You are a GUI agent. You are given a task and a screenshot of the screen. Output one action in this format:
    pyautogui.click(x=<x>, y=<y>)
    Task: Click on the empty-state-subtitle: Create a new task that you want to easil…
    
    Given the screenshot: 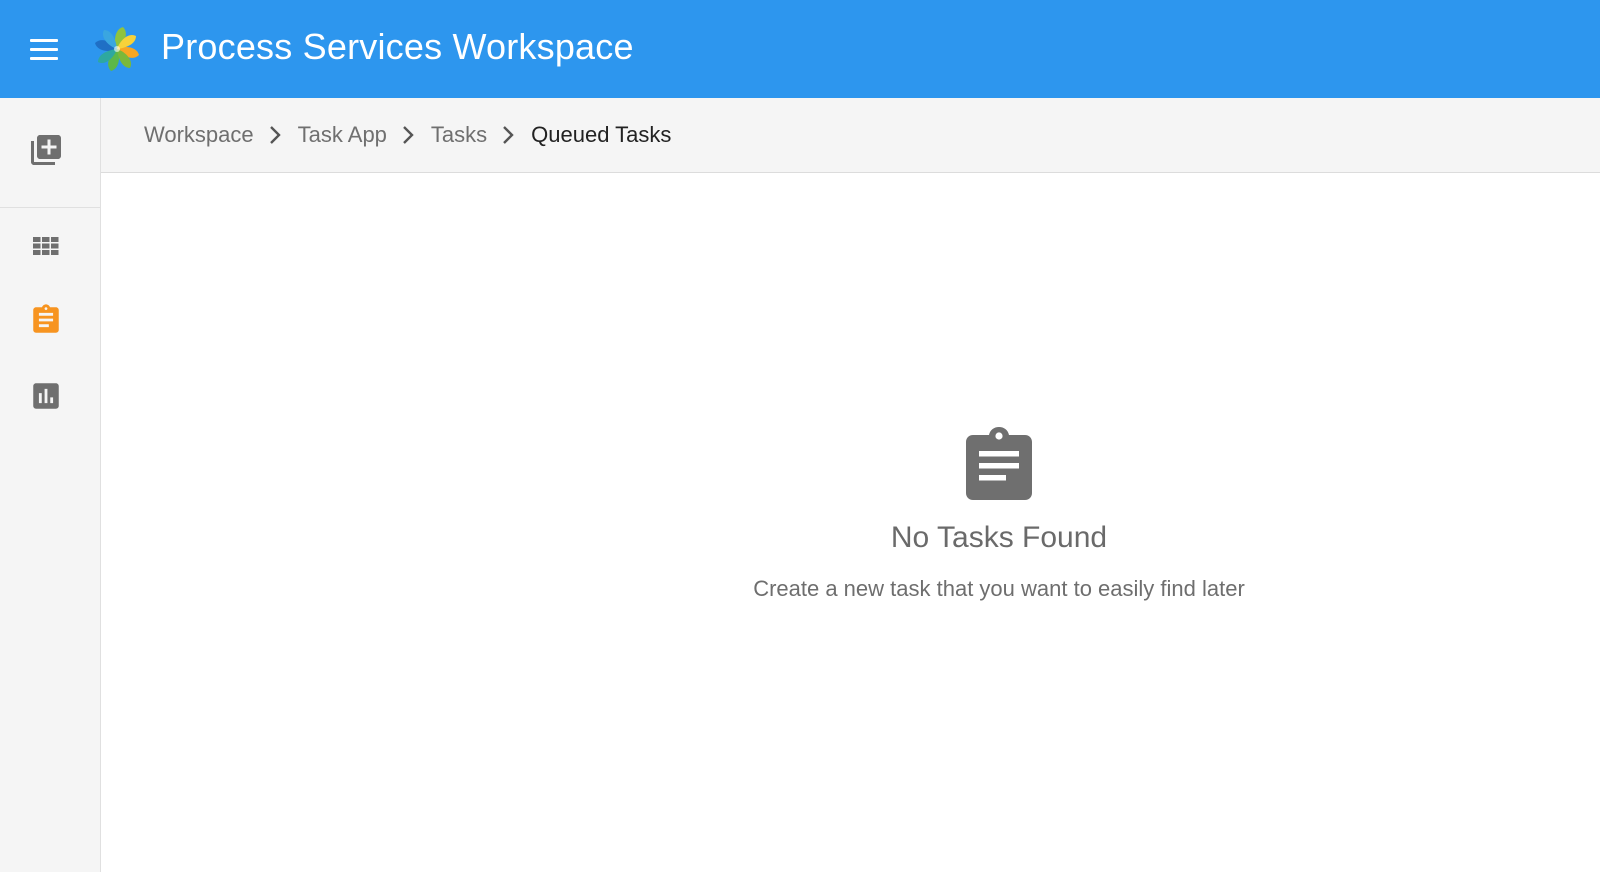 What is the action you would take?
    pyautogui.click(x=999, y=588)
    